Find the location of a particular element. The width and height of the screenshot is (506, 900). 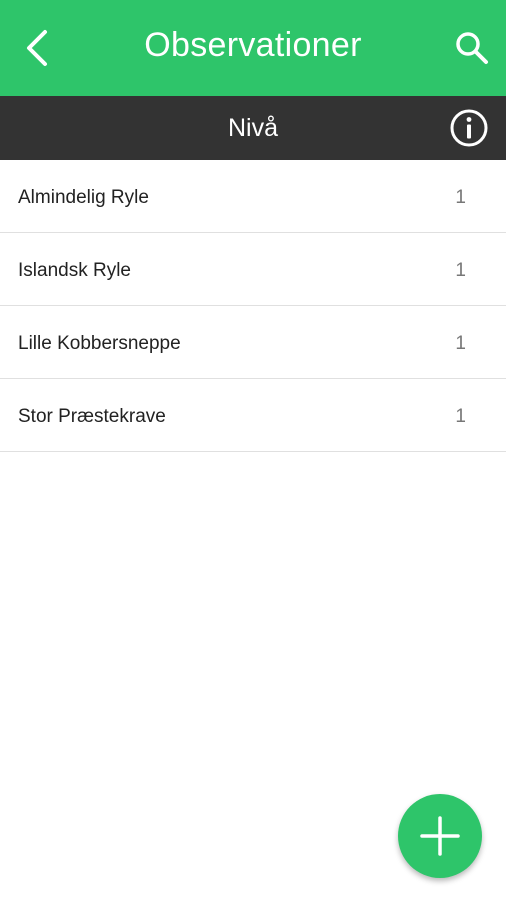

add-observation-button is located at coordinates (440, 836).